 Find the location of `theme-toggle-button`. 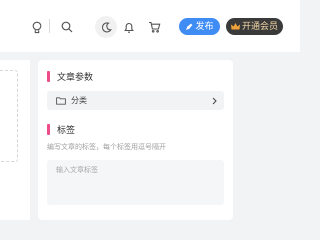

theme-toggle-button is located at coordinates (106, 27).